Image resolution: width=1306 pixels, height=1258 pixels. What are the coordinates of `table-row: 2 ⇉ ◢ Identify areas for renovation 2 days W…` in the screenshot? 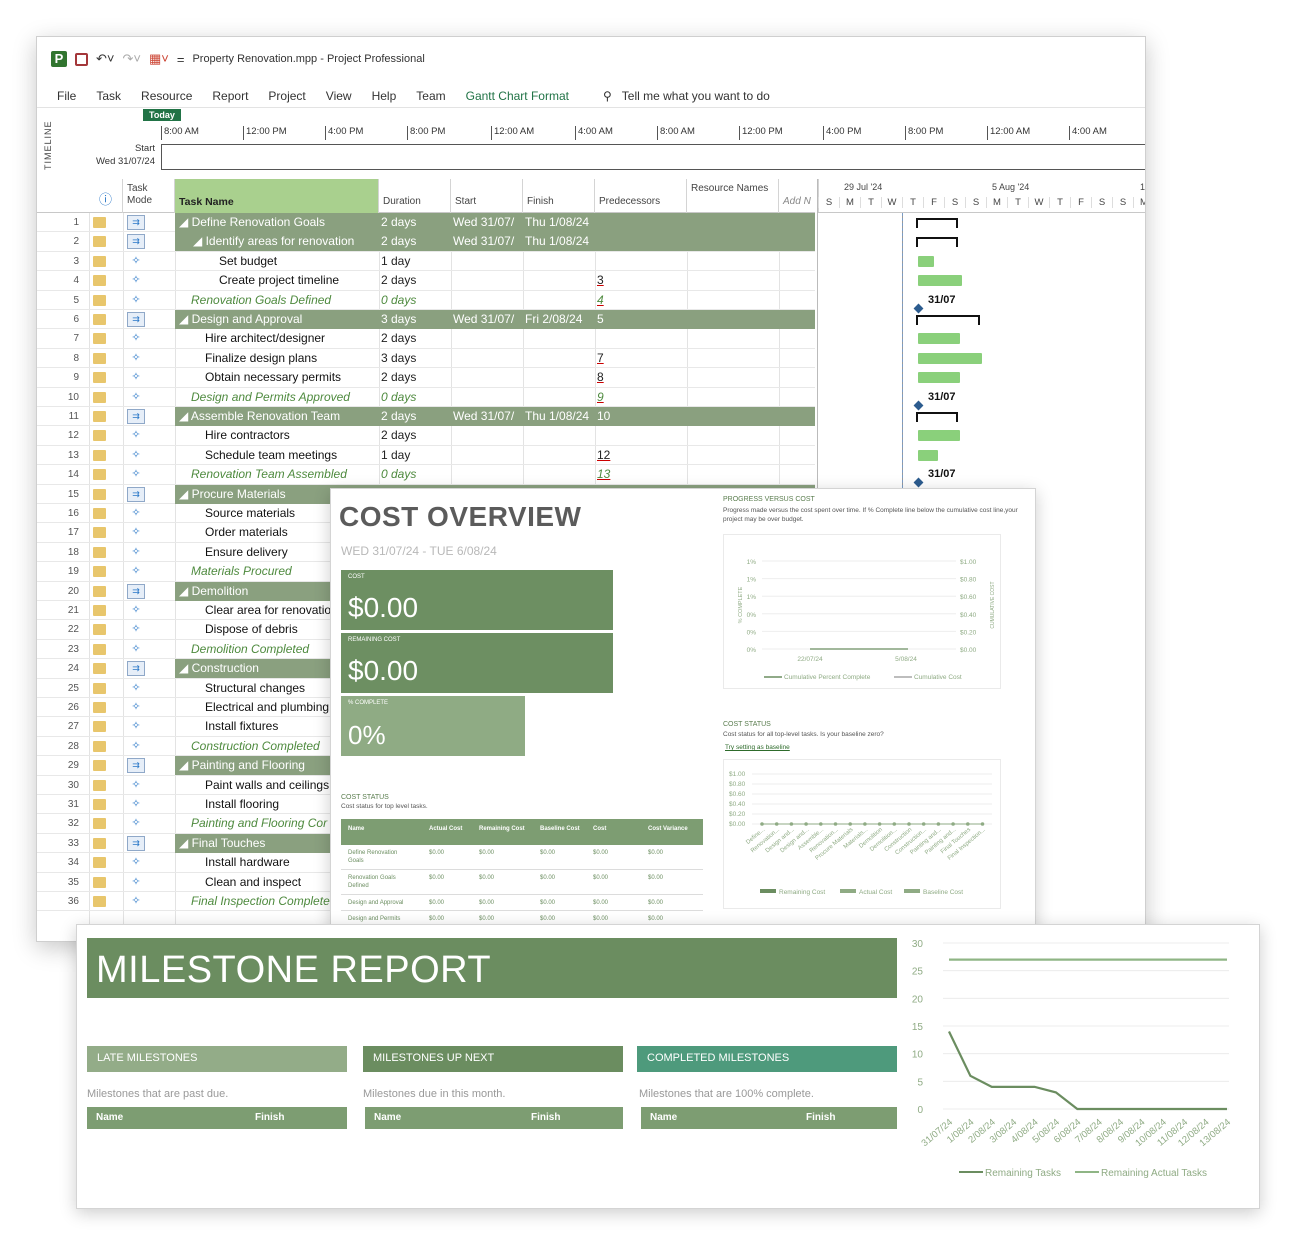 It's located at (426, 242).